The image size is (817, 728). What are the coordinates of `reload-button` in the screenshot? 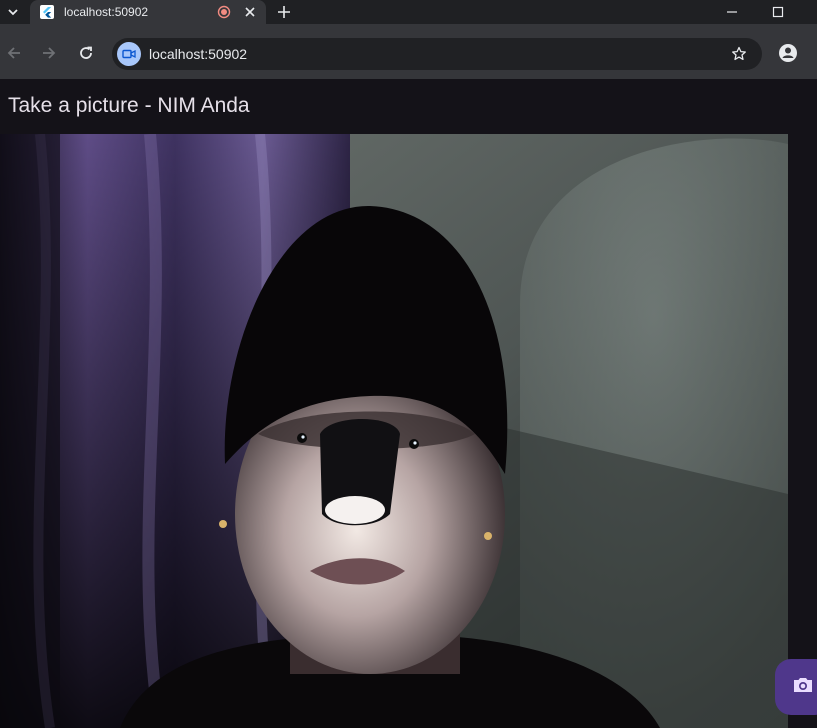 It's located at (86, 53).